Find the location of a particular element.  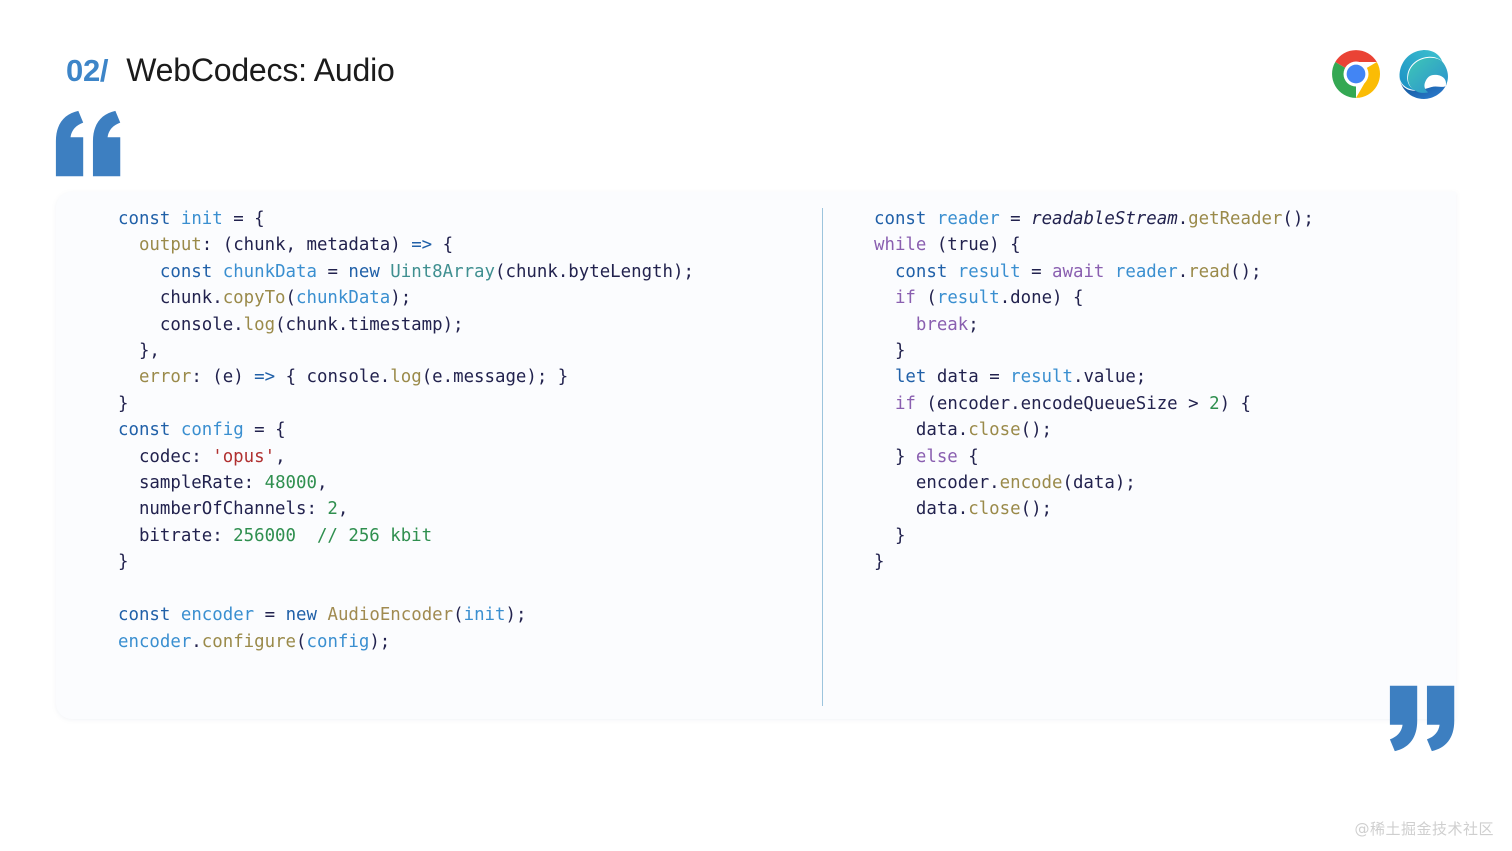

code-token: close is located at coordinates (994, 509).